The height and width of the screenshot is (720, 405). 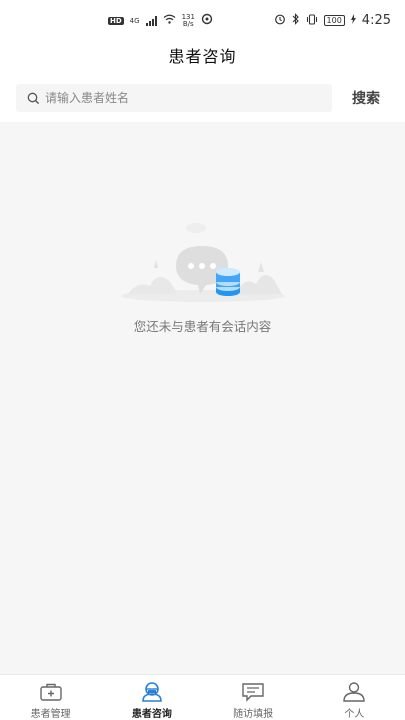 I want to click on page-header: 患者咨询, so click(x=202, y=58).